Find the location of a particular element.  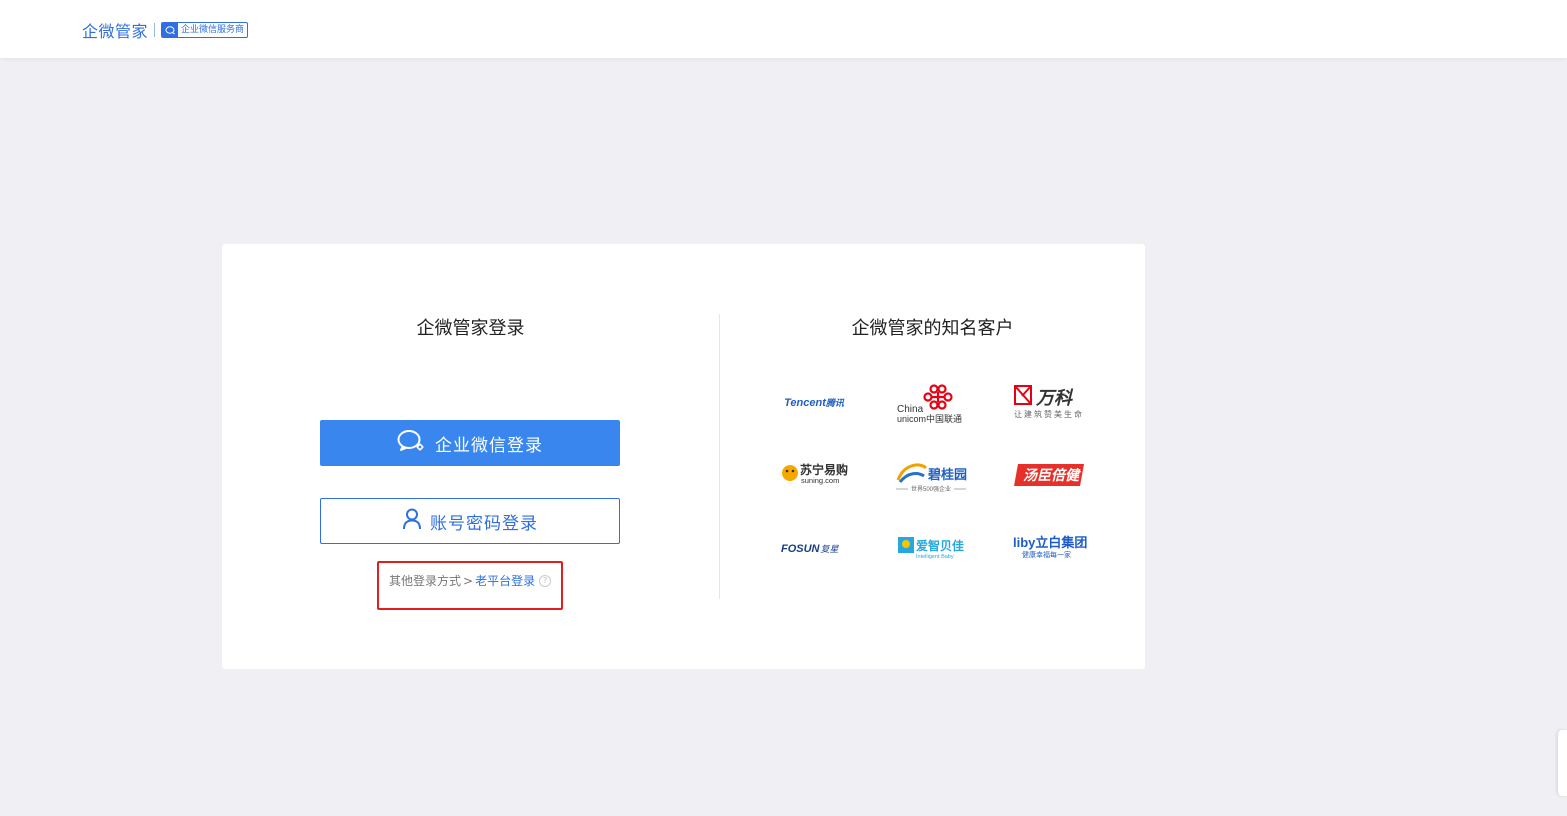

other-login-row: 其他登录方式 > 老平台登录 ? is located at coordinates (470, 580).